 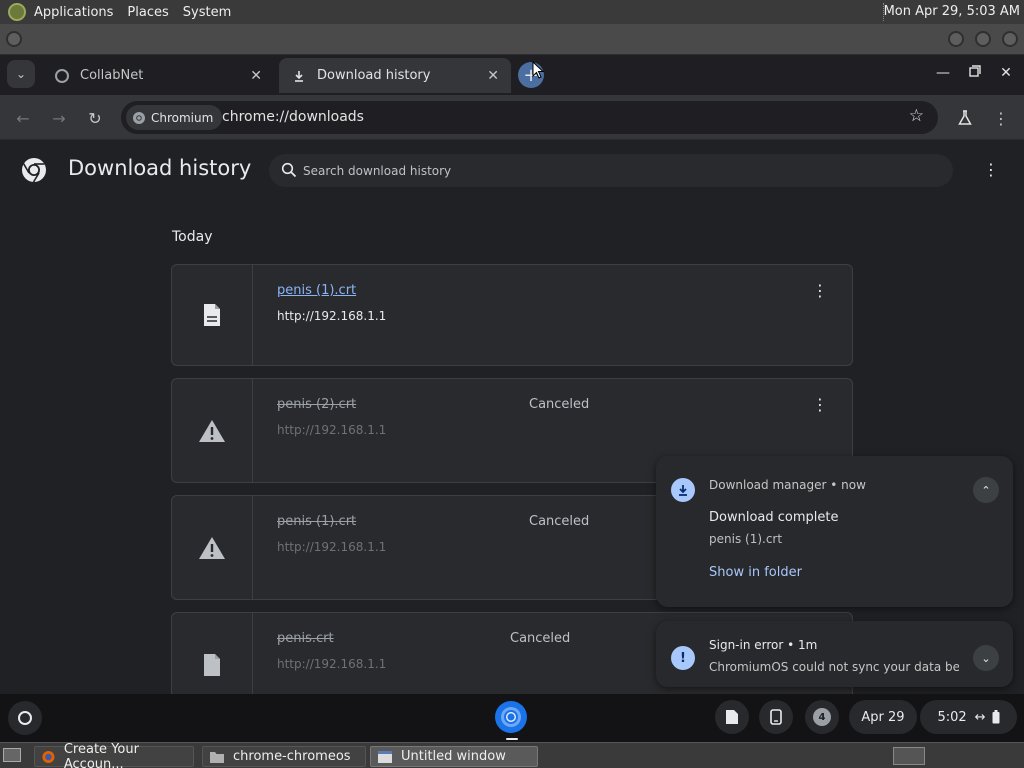 I want to click on omnibox: Chromium chrome://downloads ☆, so click(x=529, y=117).